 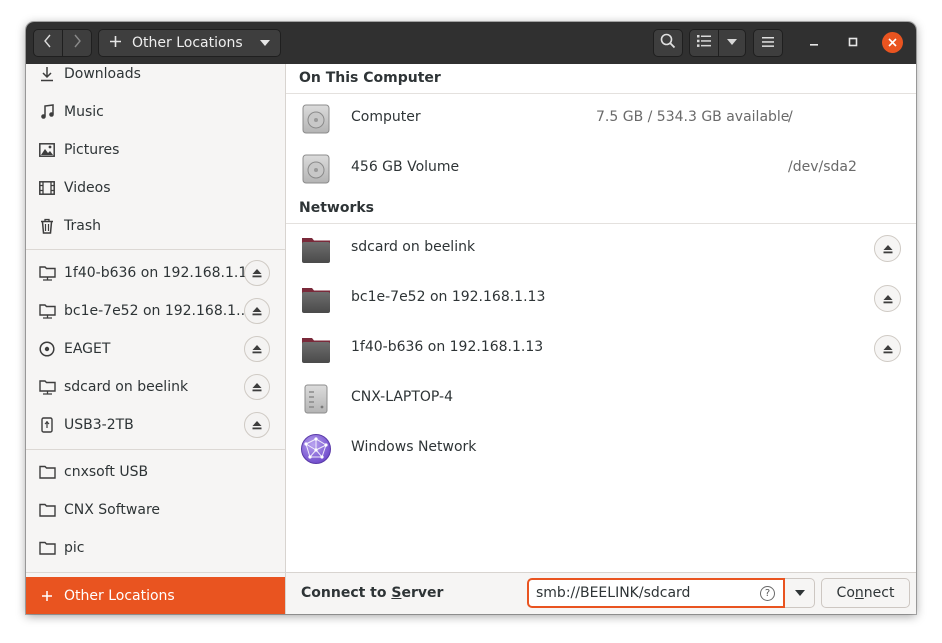 I want to click on sidebar-item-label: pic, so click(x=74, y=548).